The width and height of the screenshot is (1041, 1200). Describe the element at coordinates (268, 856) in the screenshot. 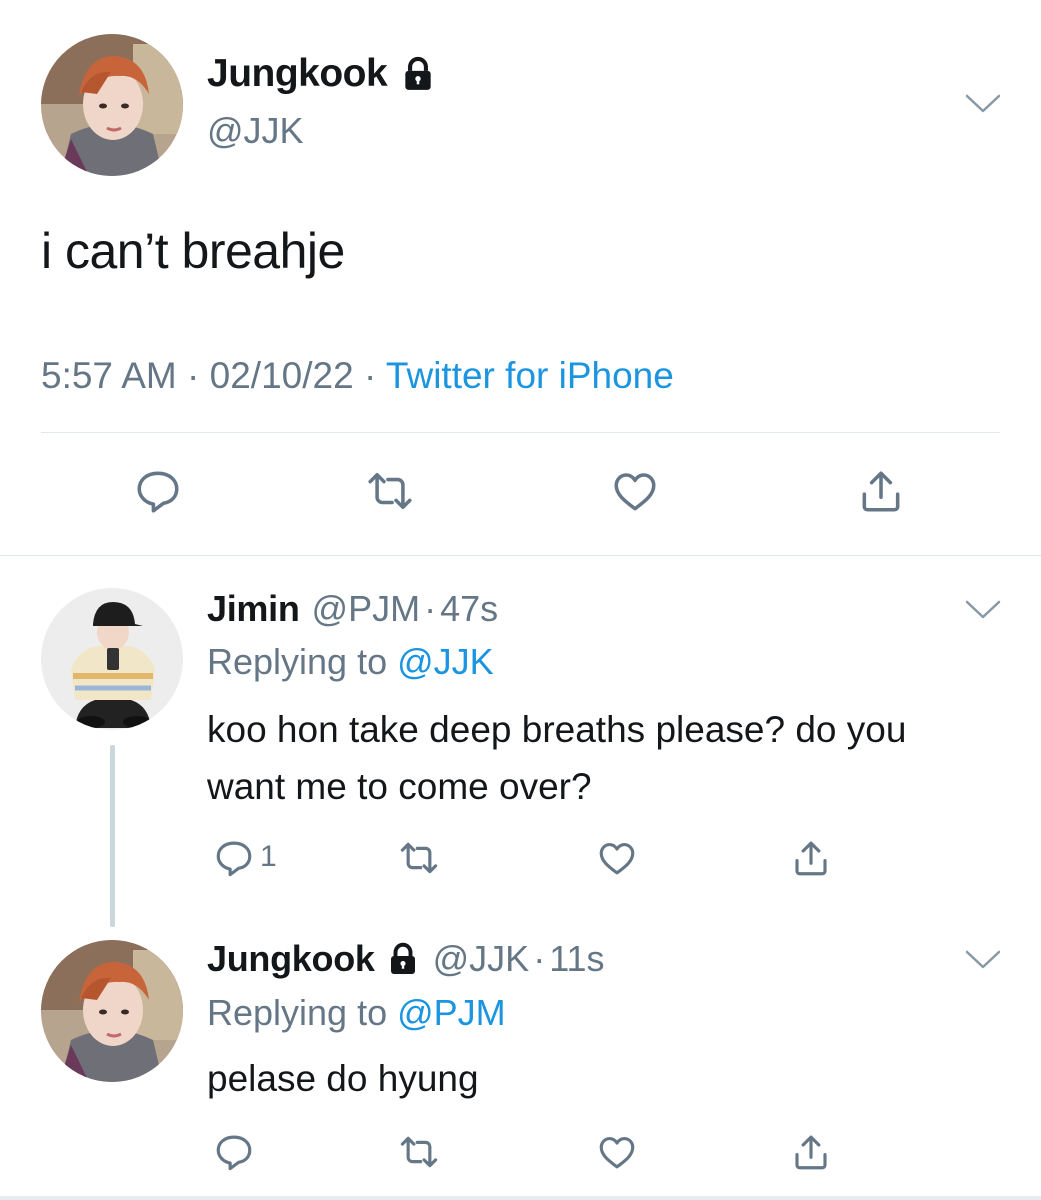

I see `reply-count: 1` at that location.